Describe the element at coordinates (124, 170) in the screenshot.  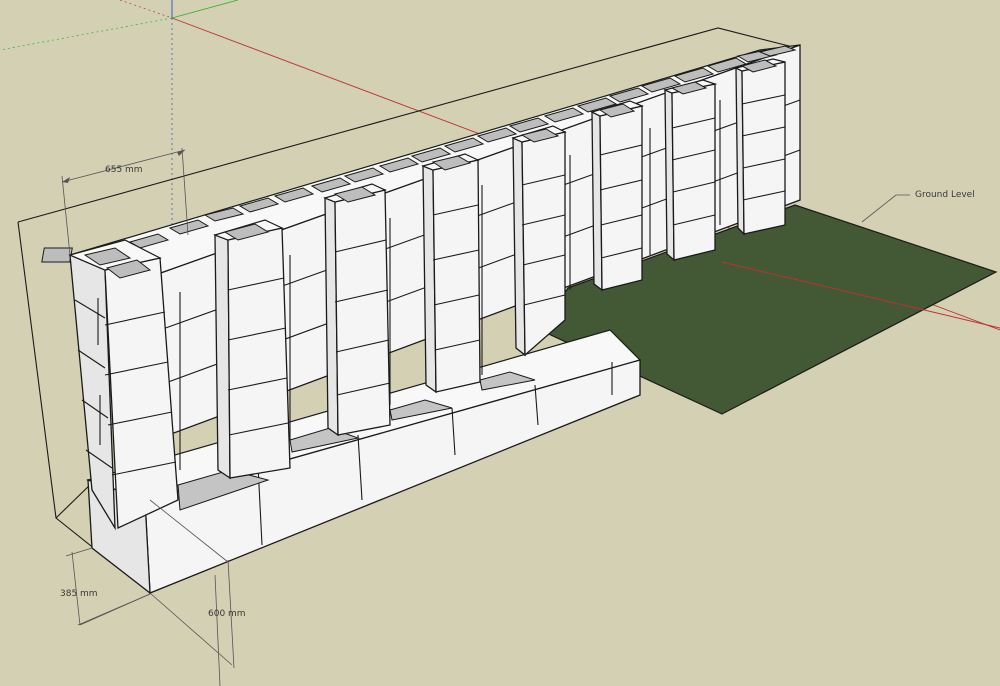
I see `top-depth-label: 655 mm` at that location.